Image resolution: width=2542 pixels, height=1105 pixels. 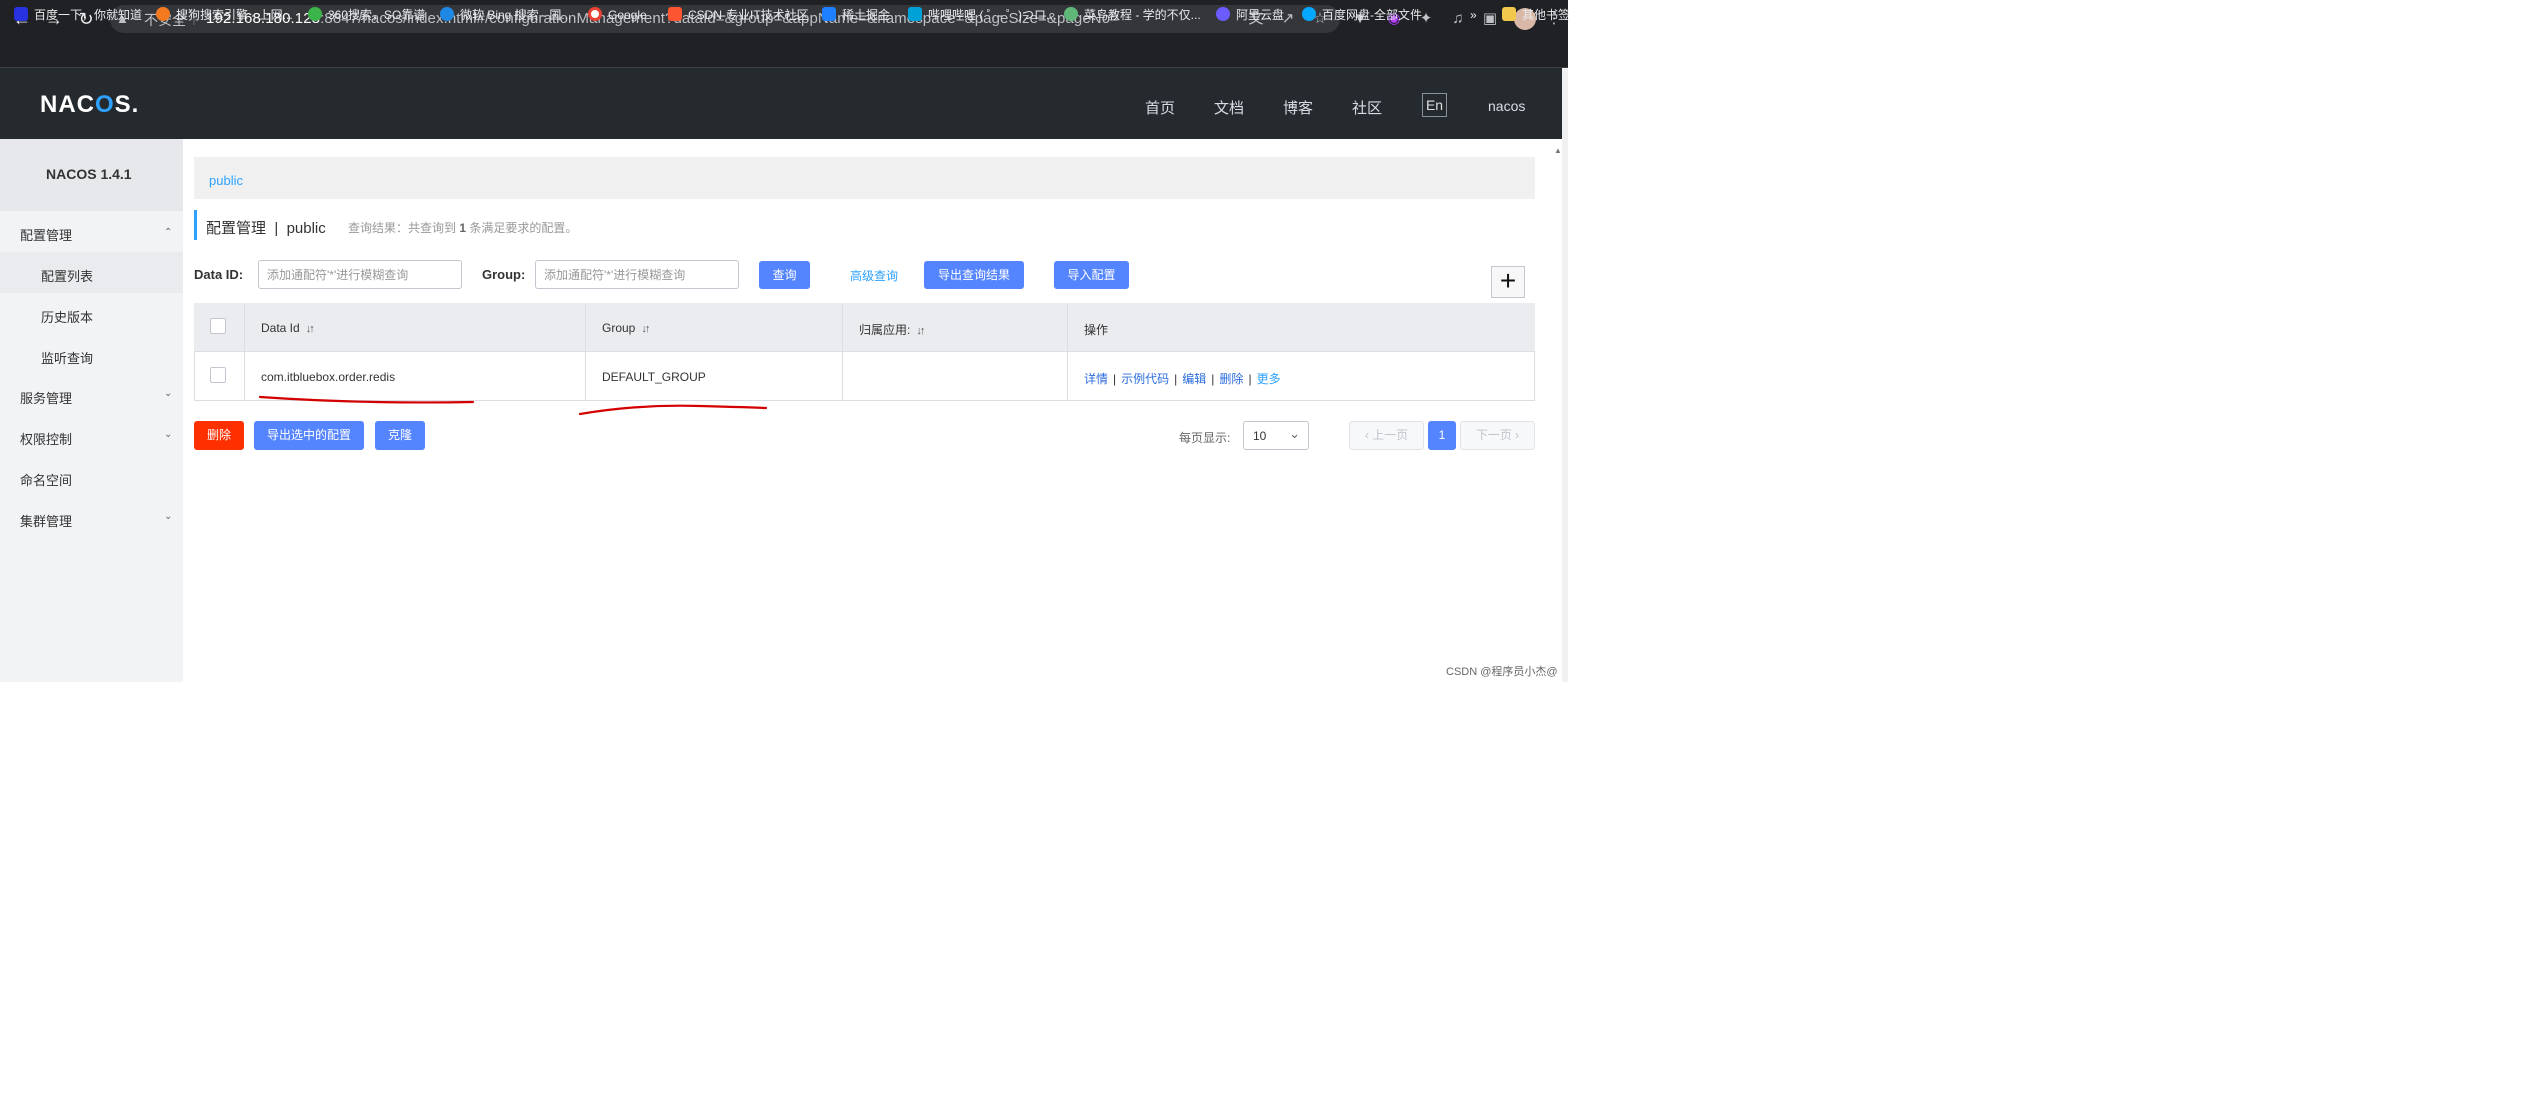 I want to click on row-checkbox, so click(x=218, y=375).